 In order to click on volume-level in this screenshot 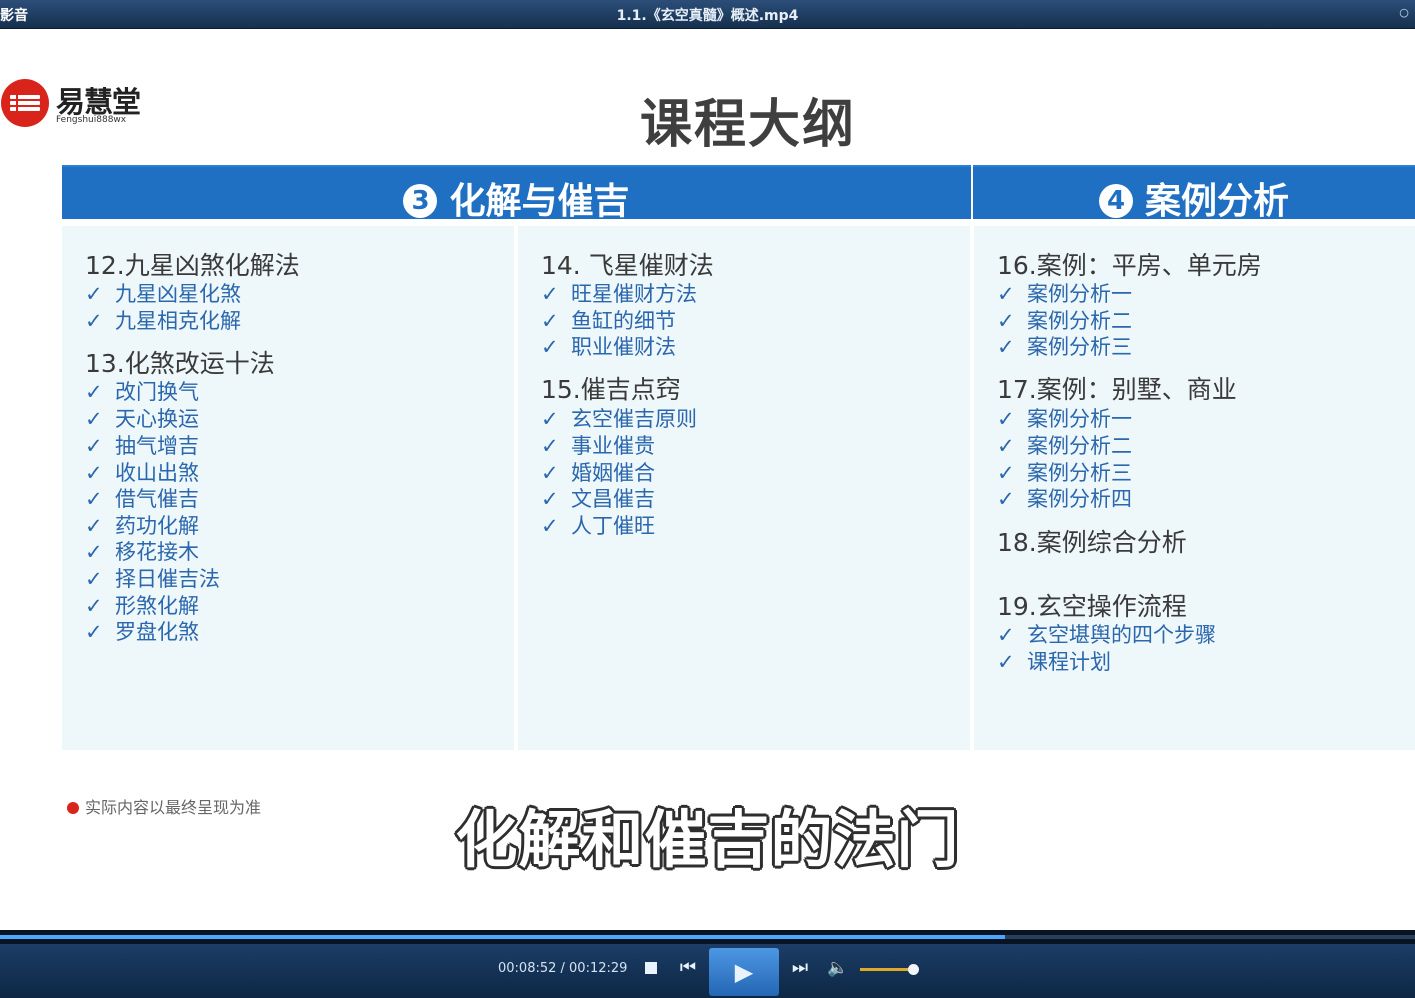, I will do `click(887, 969)`.